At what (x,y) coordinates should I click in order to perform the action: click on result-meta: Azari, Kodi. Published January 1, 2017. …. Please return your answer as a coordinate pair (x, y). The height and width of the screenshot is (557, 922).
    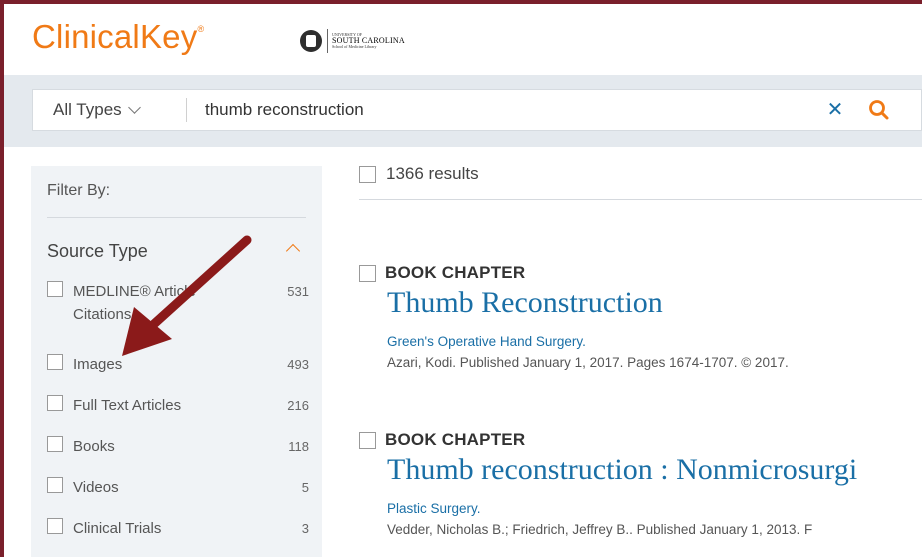
    Looking at the image, I should click on (588, 362).